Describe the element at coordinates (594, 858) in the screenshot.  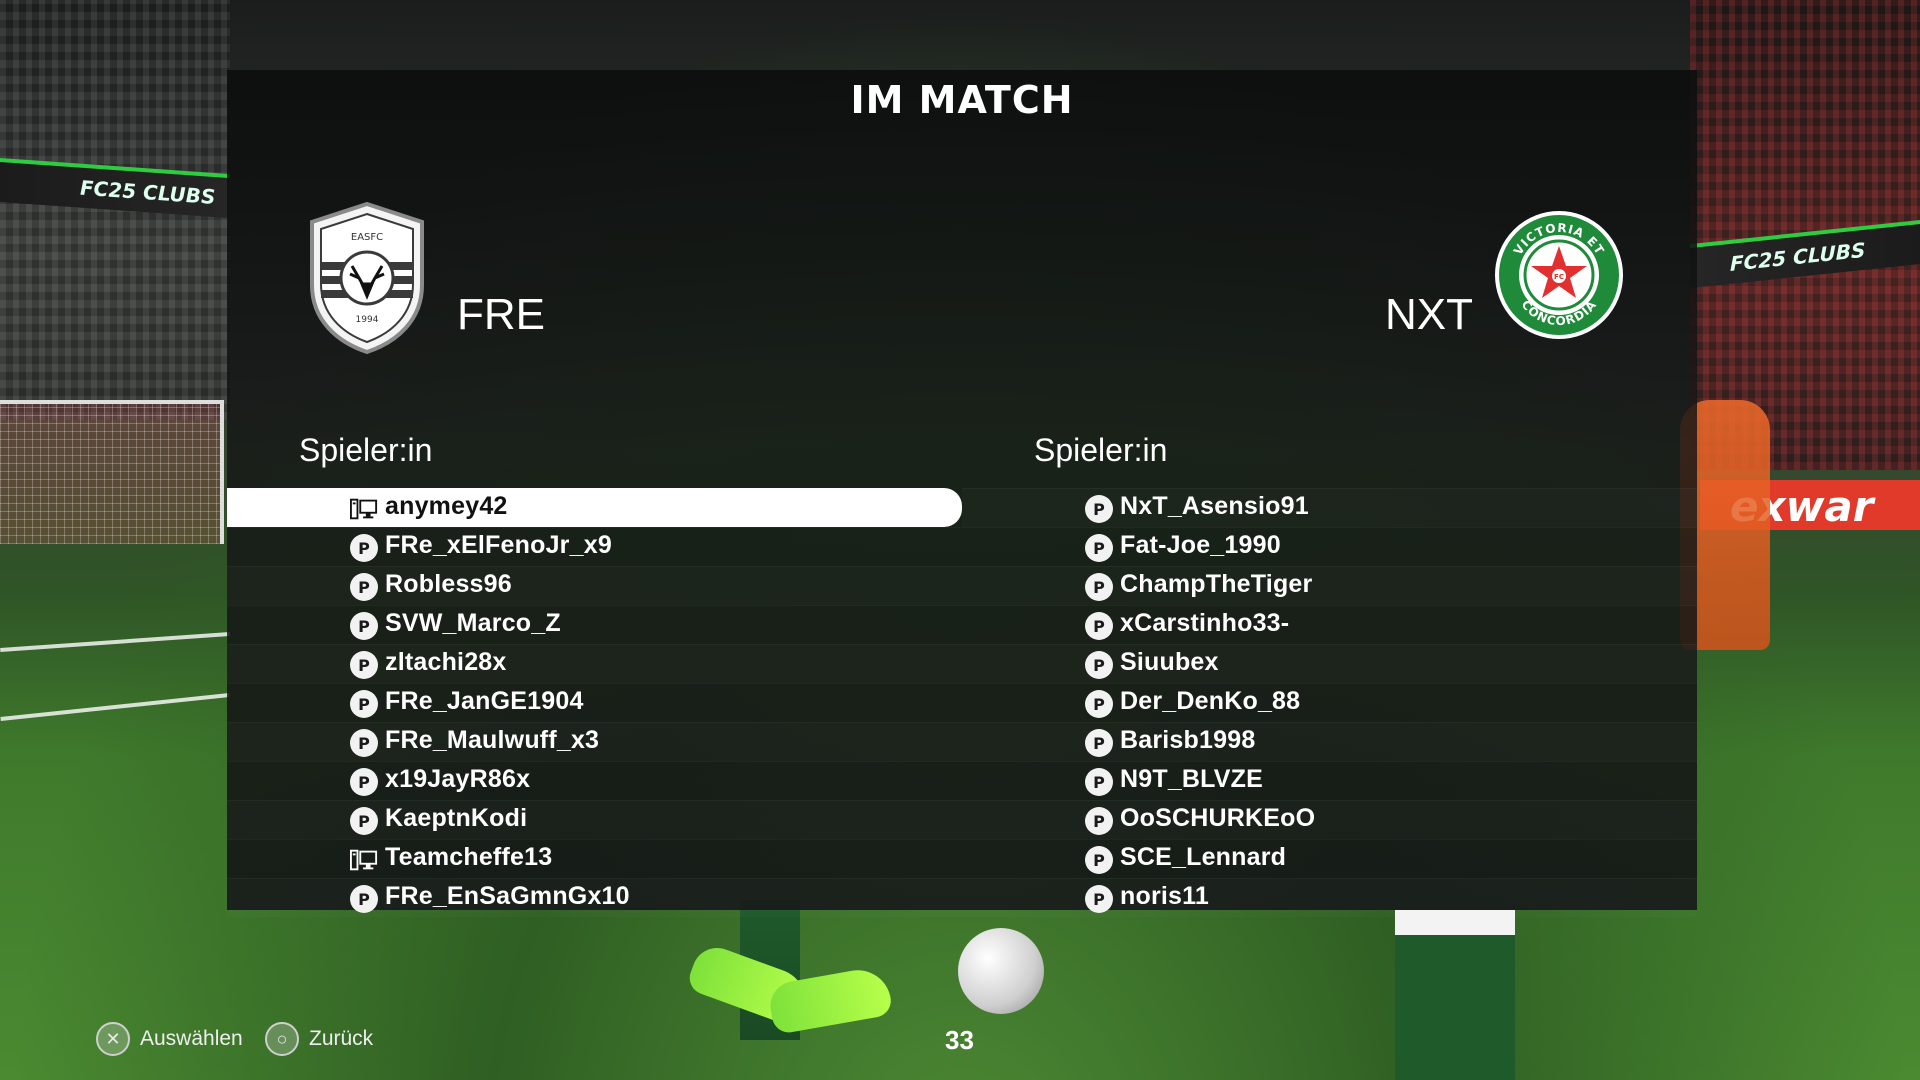
I see `player-row: Teamcheffe13` at that location.